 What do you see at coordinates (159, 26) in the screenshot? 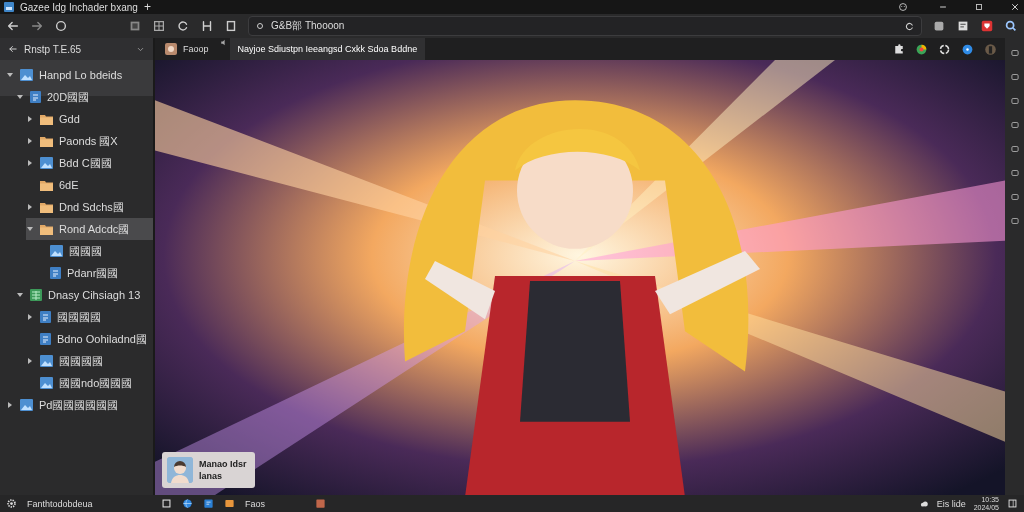
I see `grid-icon` at bounding box center [159, 26].